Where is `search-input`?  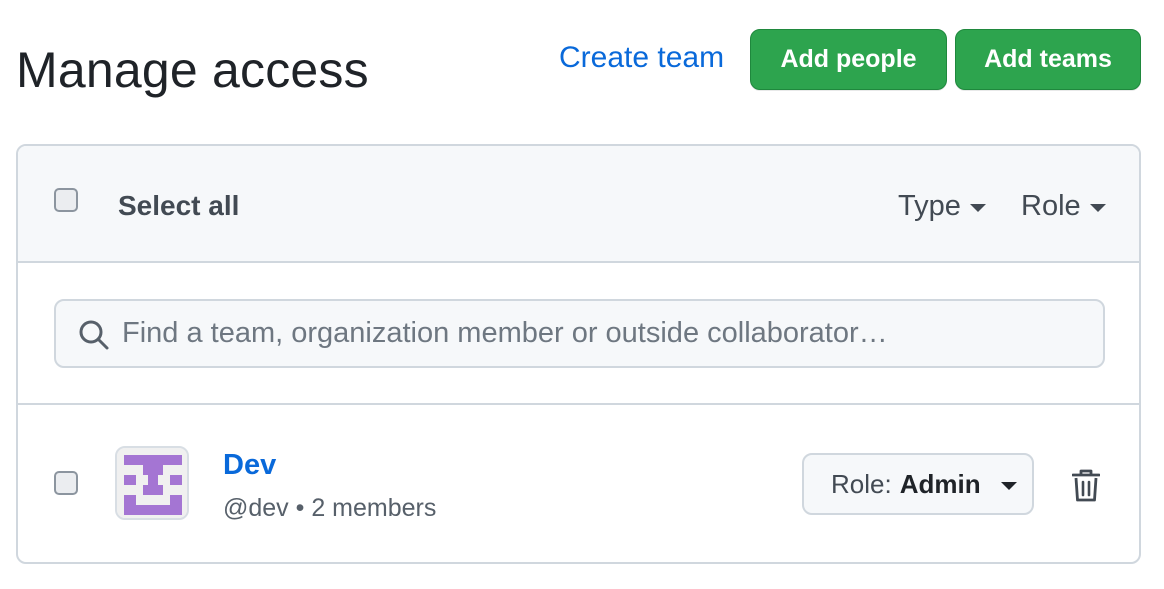
search-input is located at coordinates (607, 333).